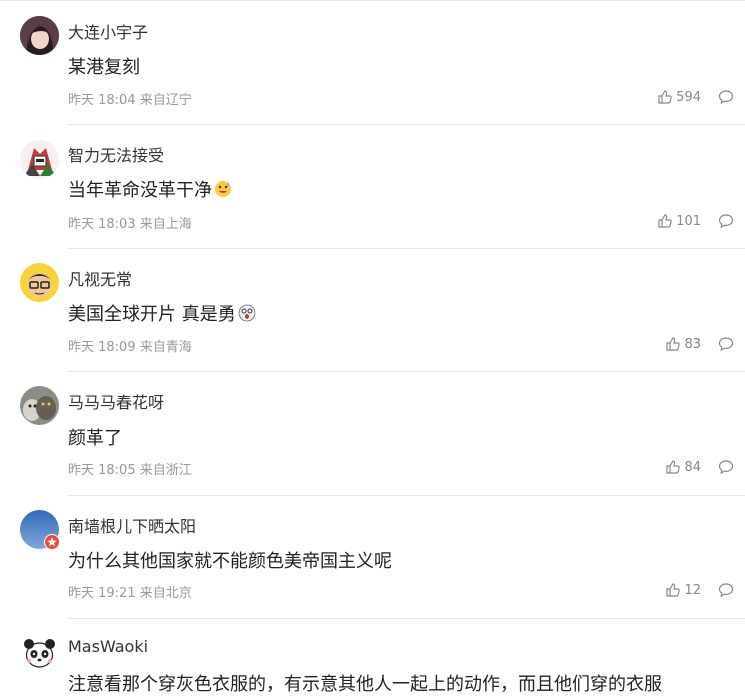 This screenshot has height=696, width=745. What do you see at coordinates (116, 401) in the screenshot?
I see `username: 马马马春花呀` at bounding box center [116, 401].